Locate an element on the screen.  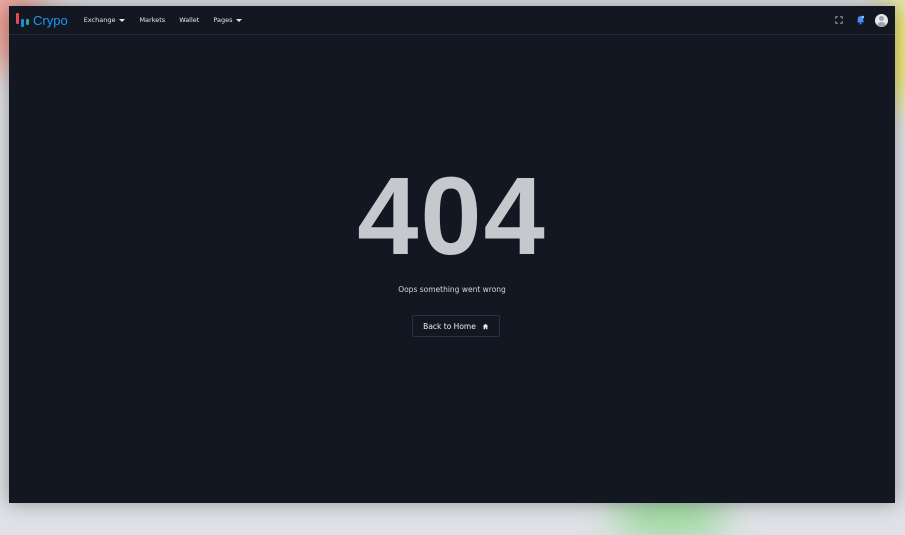
back-to-home-label: Back to Home is located at coordinates (449, 326).